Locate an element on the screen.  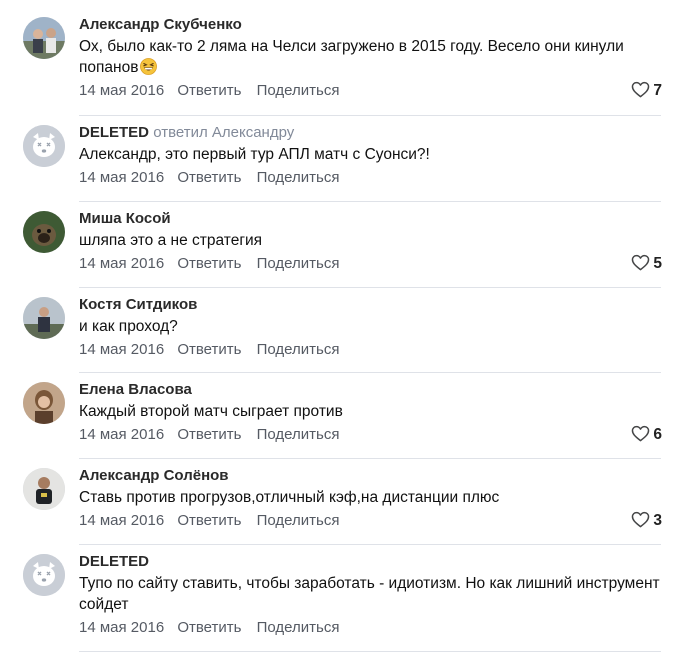
comment-meta: 14 мая 2016 Ответить Поделиться 3 is located at coordinates (370, 521).